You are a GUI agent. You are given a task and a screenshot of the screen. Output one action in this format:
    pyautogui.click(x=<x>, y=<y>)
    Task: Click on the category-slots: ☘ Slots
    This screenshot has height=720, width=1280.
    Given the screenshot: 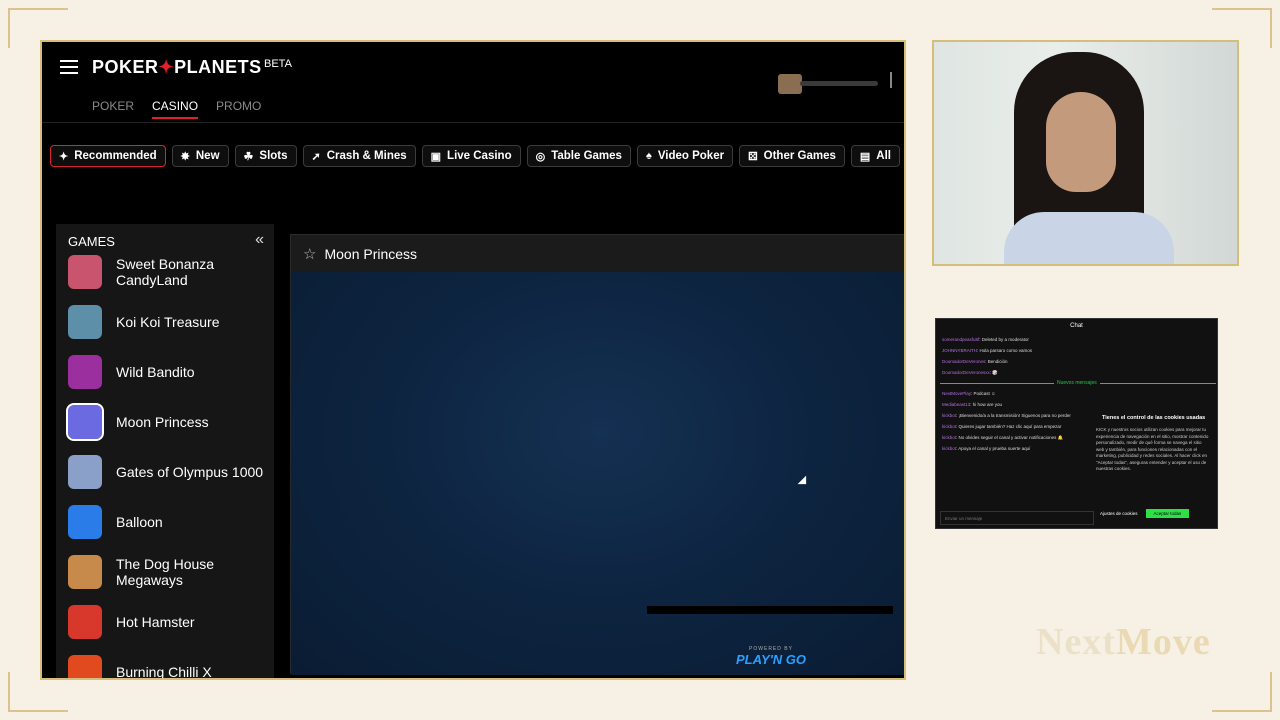 What is the action you would take?
    pyautogui.click(x=265, y=156)
    